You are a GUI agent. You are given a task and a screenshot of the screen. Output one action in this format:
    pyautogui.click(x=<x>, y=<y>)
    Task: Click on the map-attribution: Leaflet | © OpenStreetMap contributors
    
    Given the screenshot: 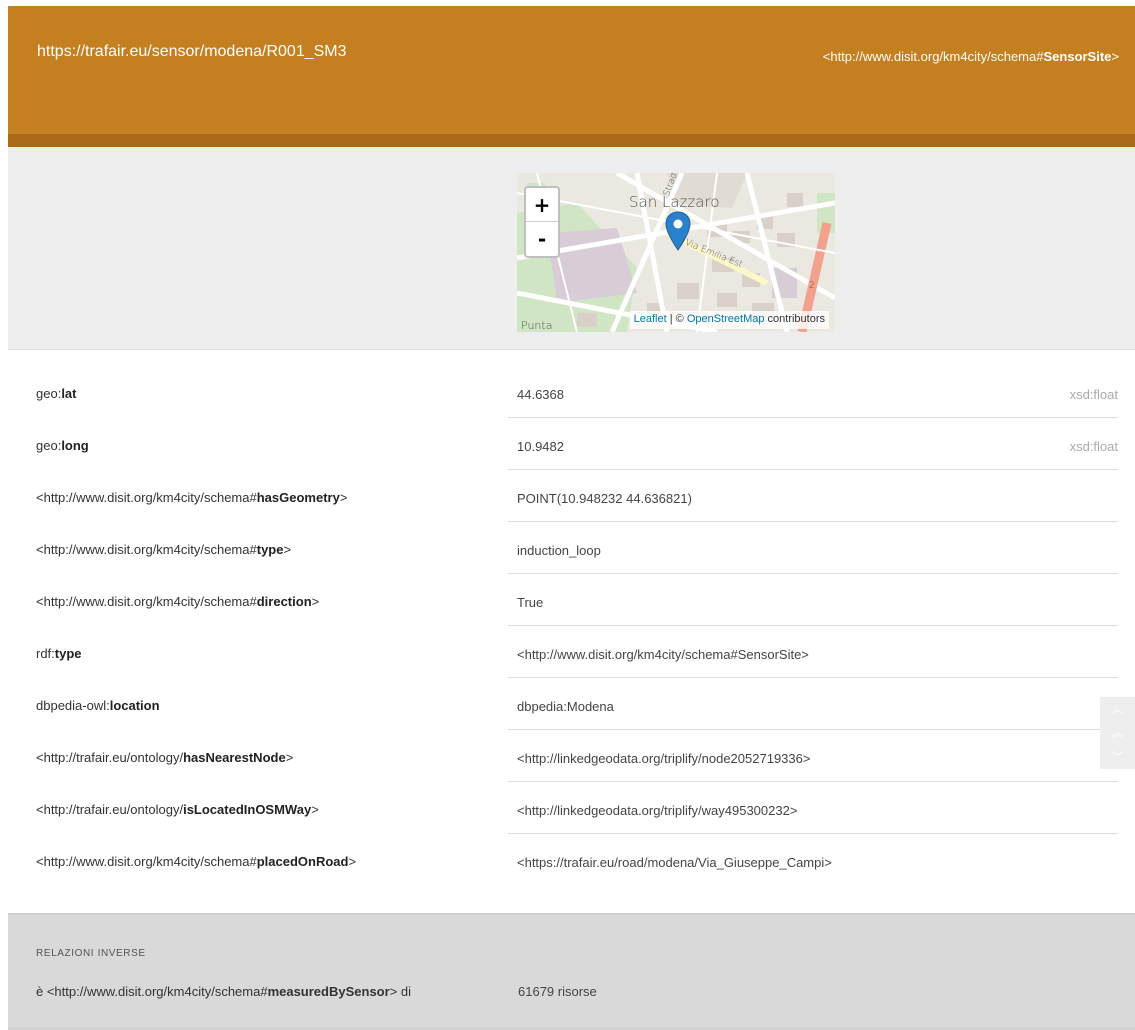 What is the action you would take?
    pyautogui.click(x=729, y=320)
    